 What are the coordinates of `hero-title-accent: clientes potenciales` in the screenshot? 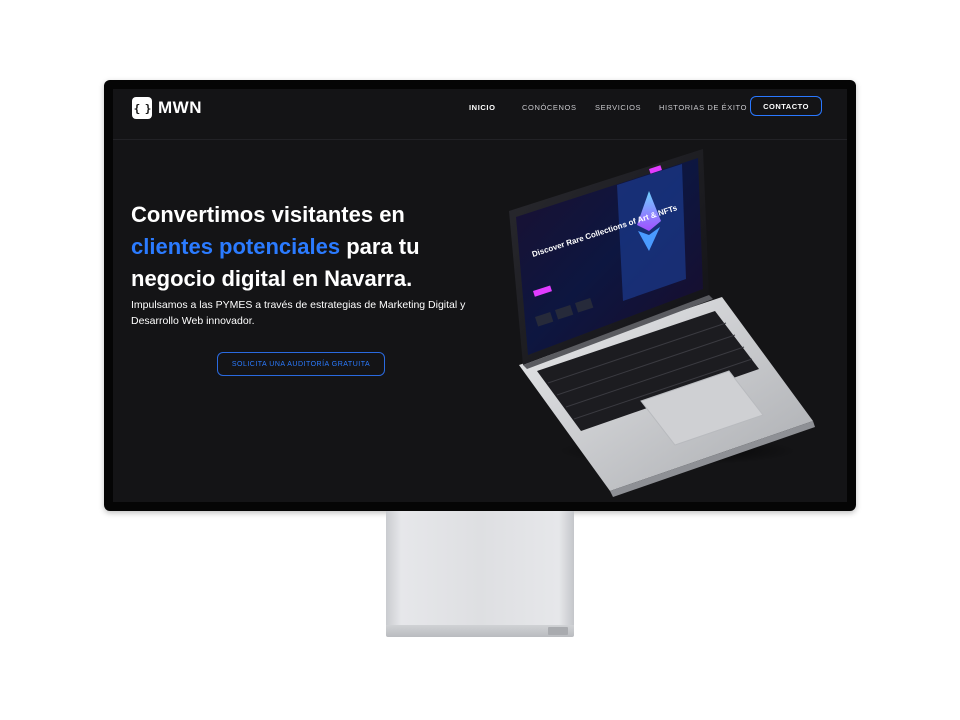 It's located at (236, 246).